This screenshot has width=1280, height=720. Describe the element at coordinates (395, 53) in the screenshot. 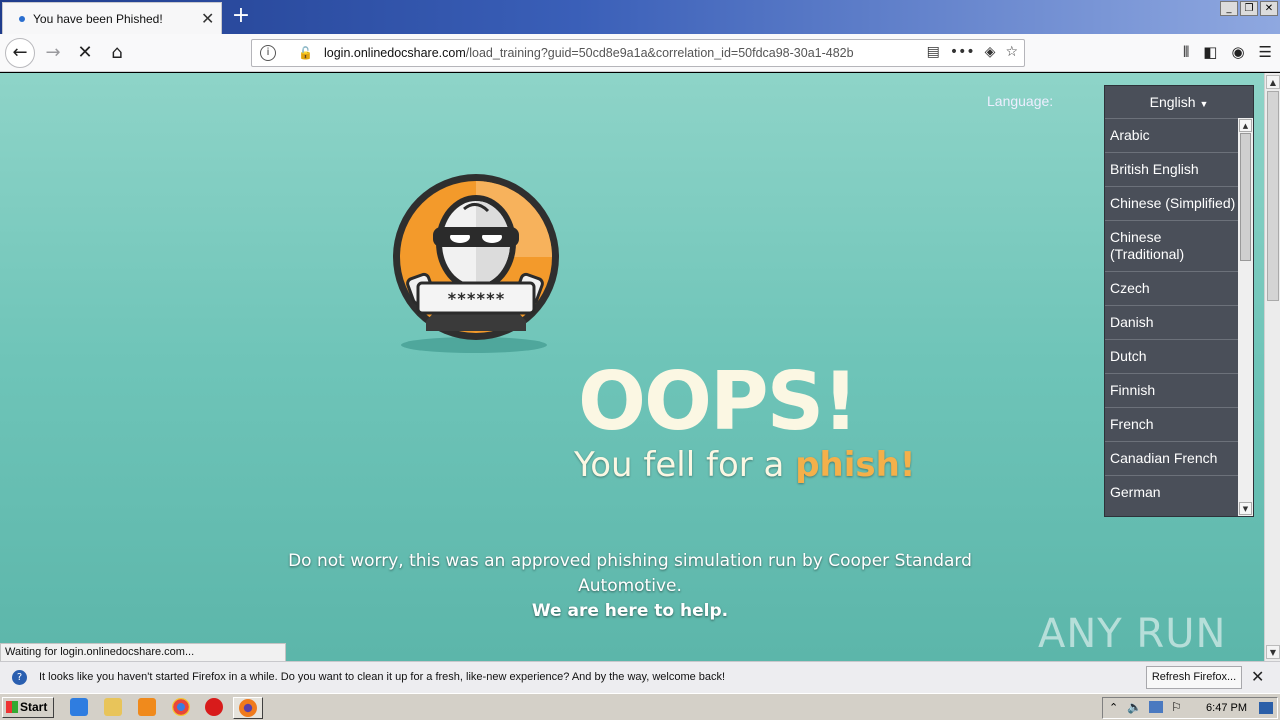

I see `url-host: login.onlinedocshare.com` at that location.